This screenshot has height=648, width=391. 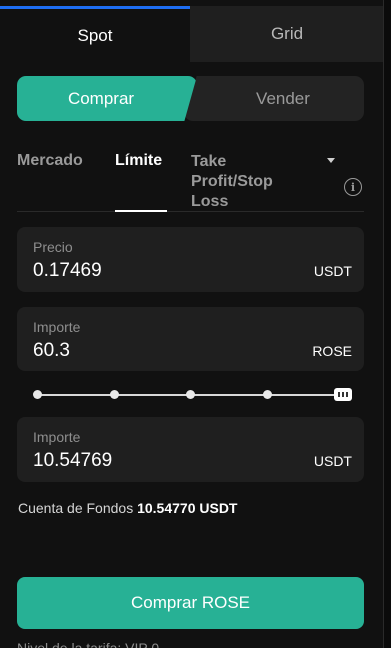 I want to click on amount-slider, so click(x=192, y=395).